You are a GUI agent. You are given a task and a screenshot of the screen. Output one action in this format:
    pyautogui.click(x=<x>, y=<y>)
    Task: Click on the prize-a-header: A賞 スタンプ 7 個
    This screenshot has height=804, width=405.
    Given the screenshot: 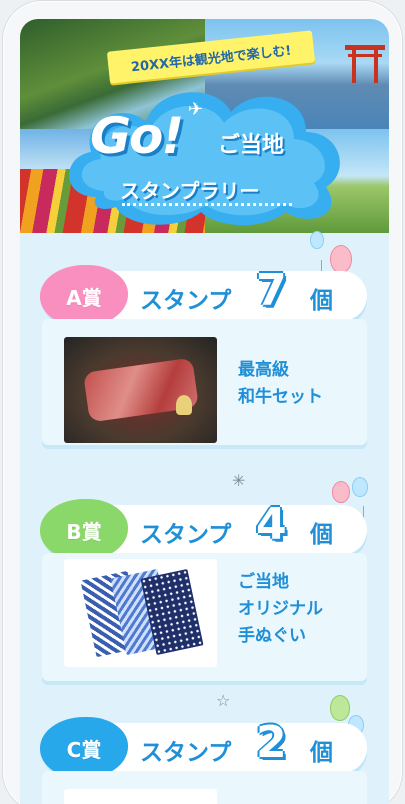 What is the action you would take?
    pyautogui.click(x=203, y=296)
    